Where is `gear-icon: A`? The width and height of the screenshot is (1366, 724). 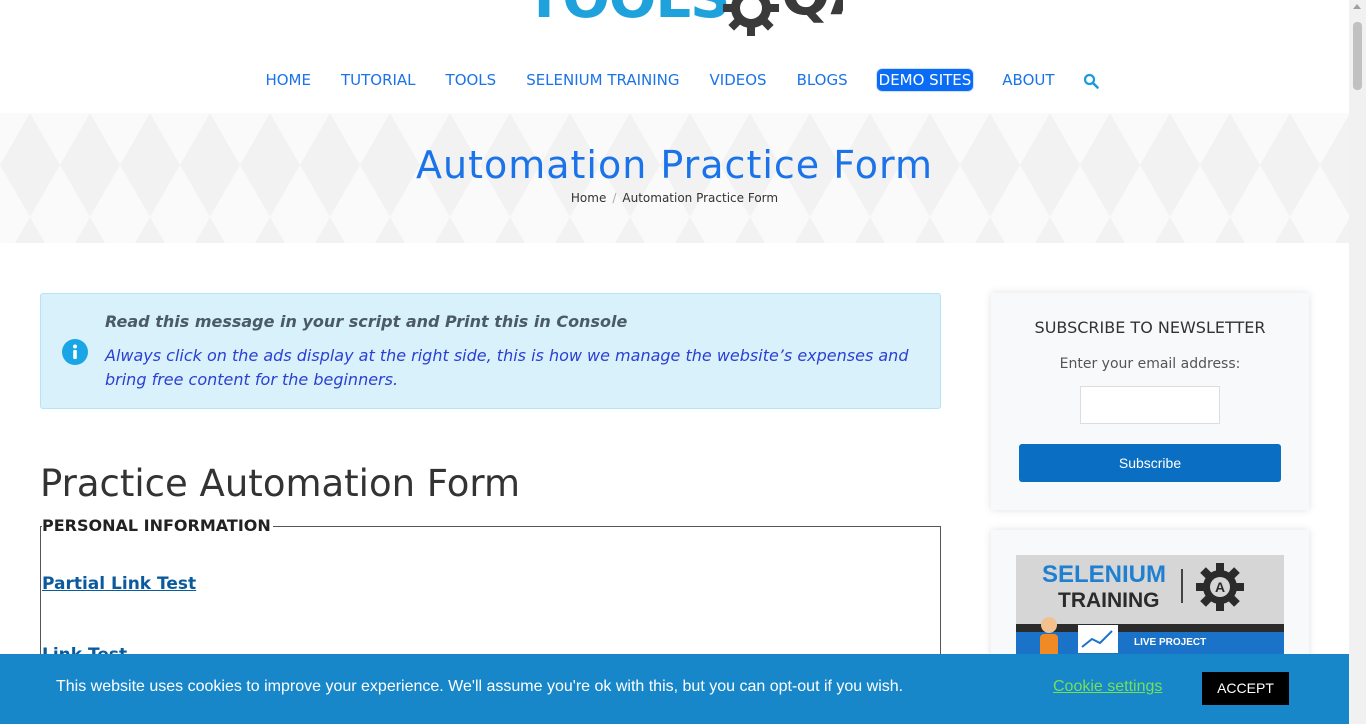
gear-icon: A is located at coordinates (1220, 587).